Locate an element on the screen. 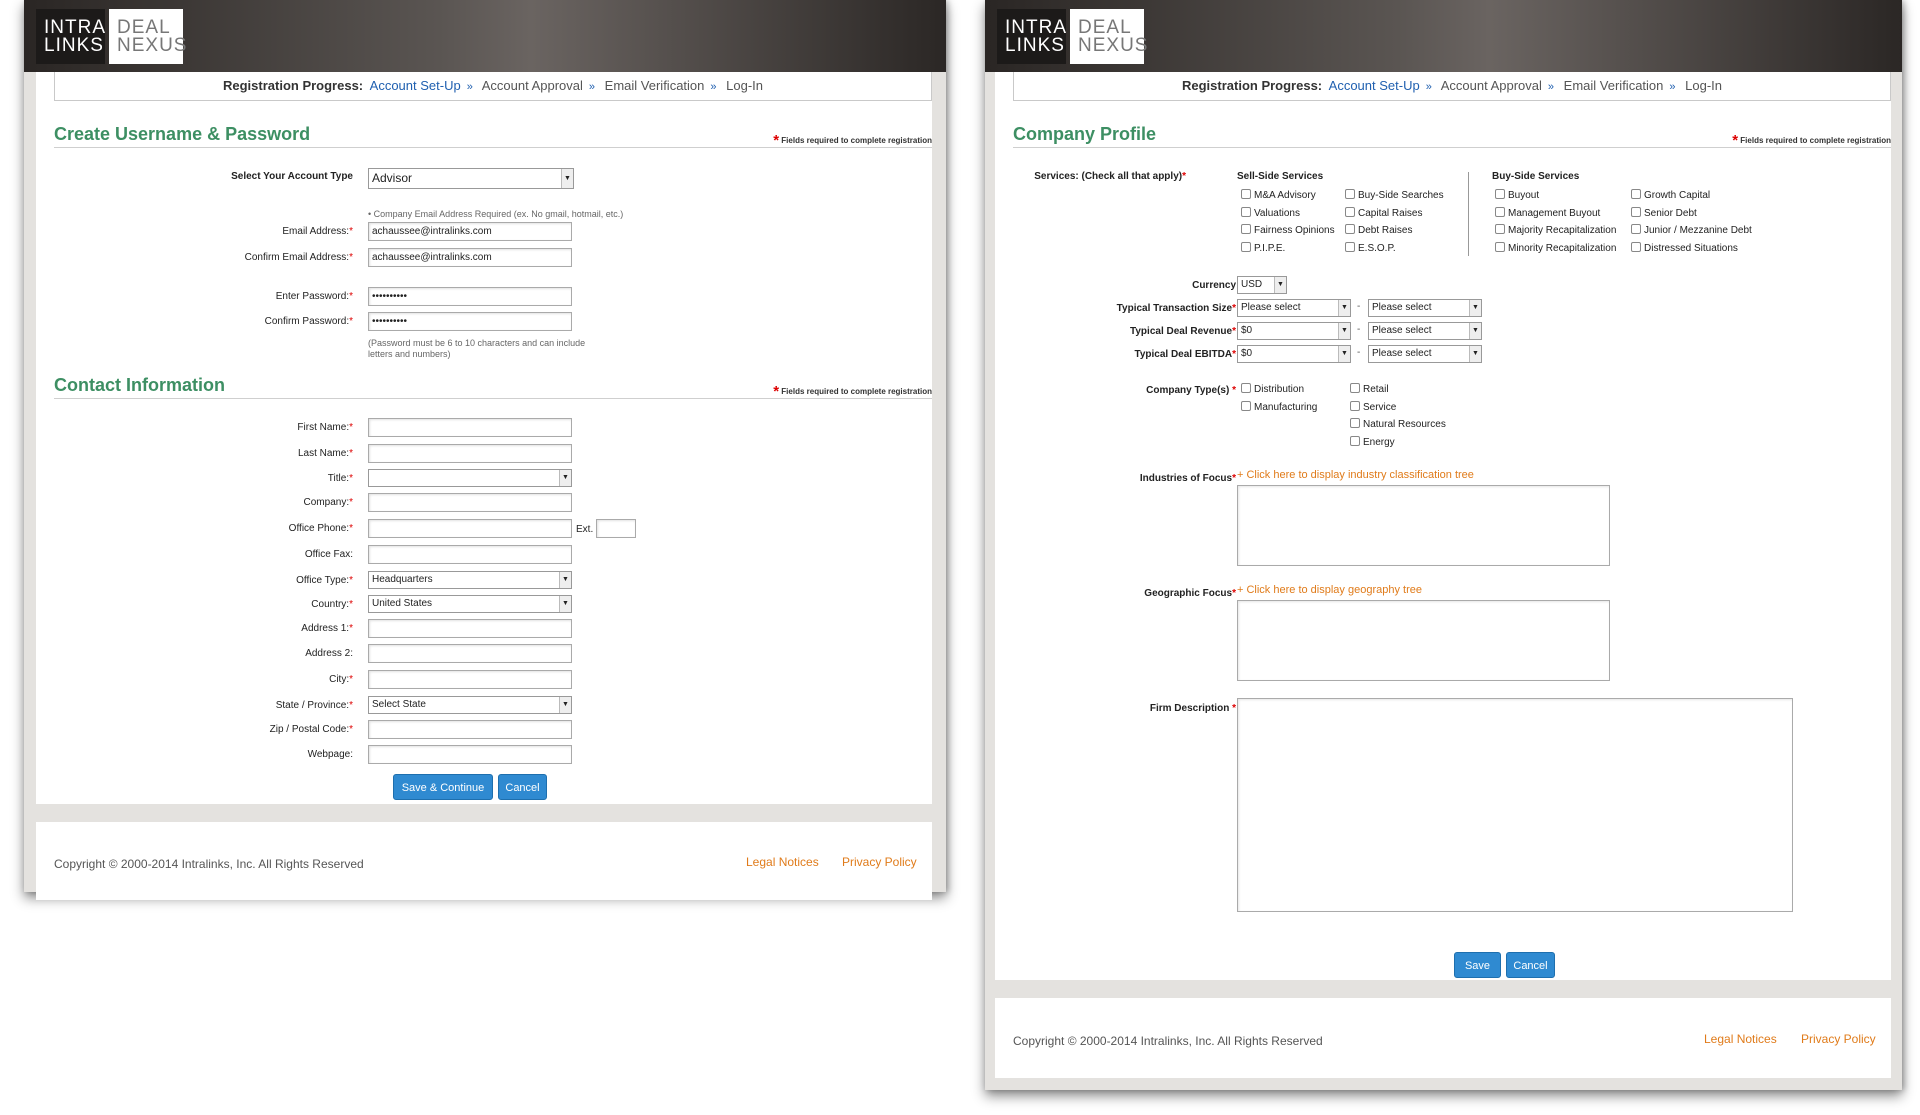  transaction-size-to-select: Please select ▼ is located at coordinates (1425, 308).